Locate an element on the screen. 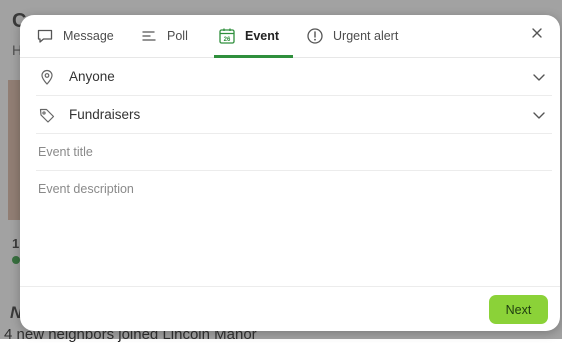 The height and width of the screenshot is (343, 562). tab-event-label: Event is located at coordinates (262, 36).